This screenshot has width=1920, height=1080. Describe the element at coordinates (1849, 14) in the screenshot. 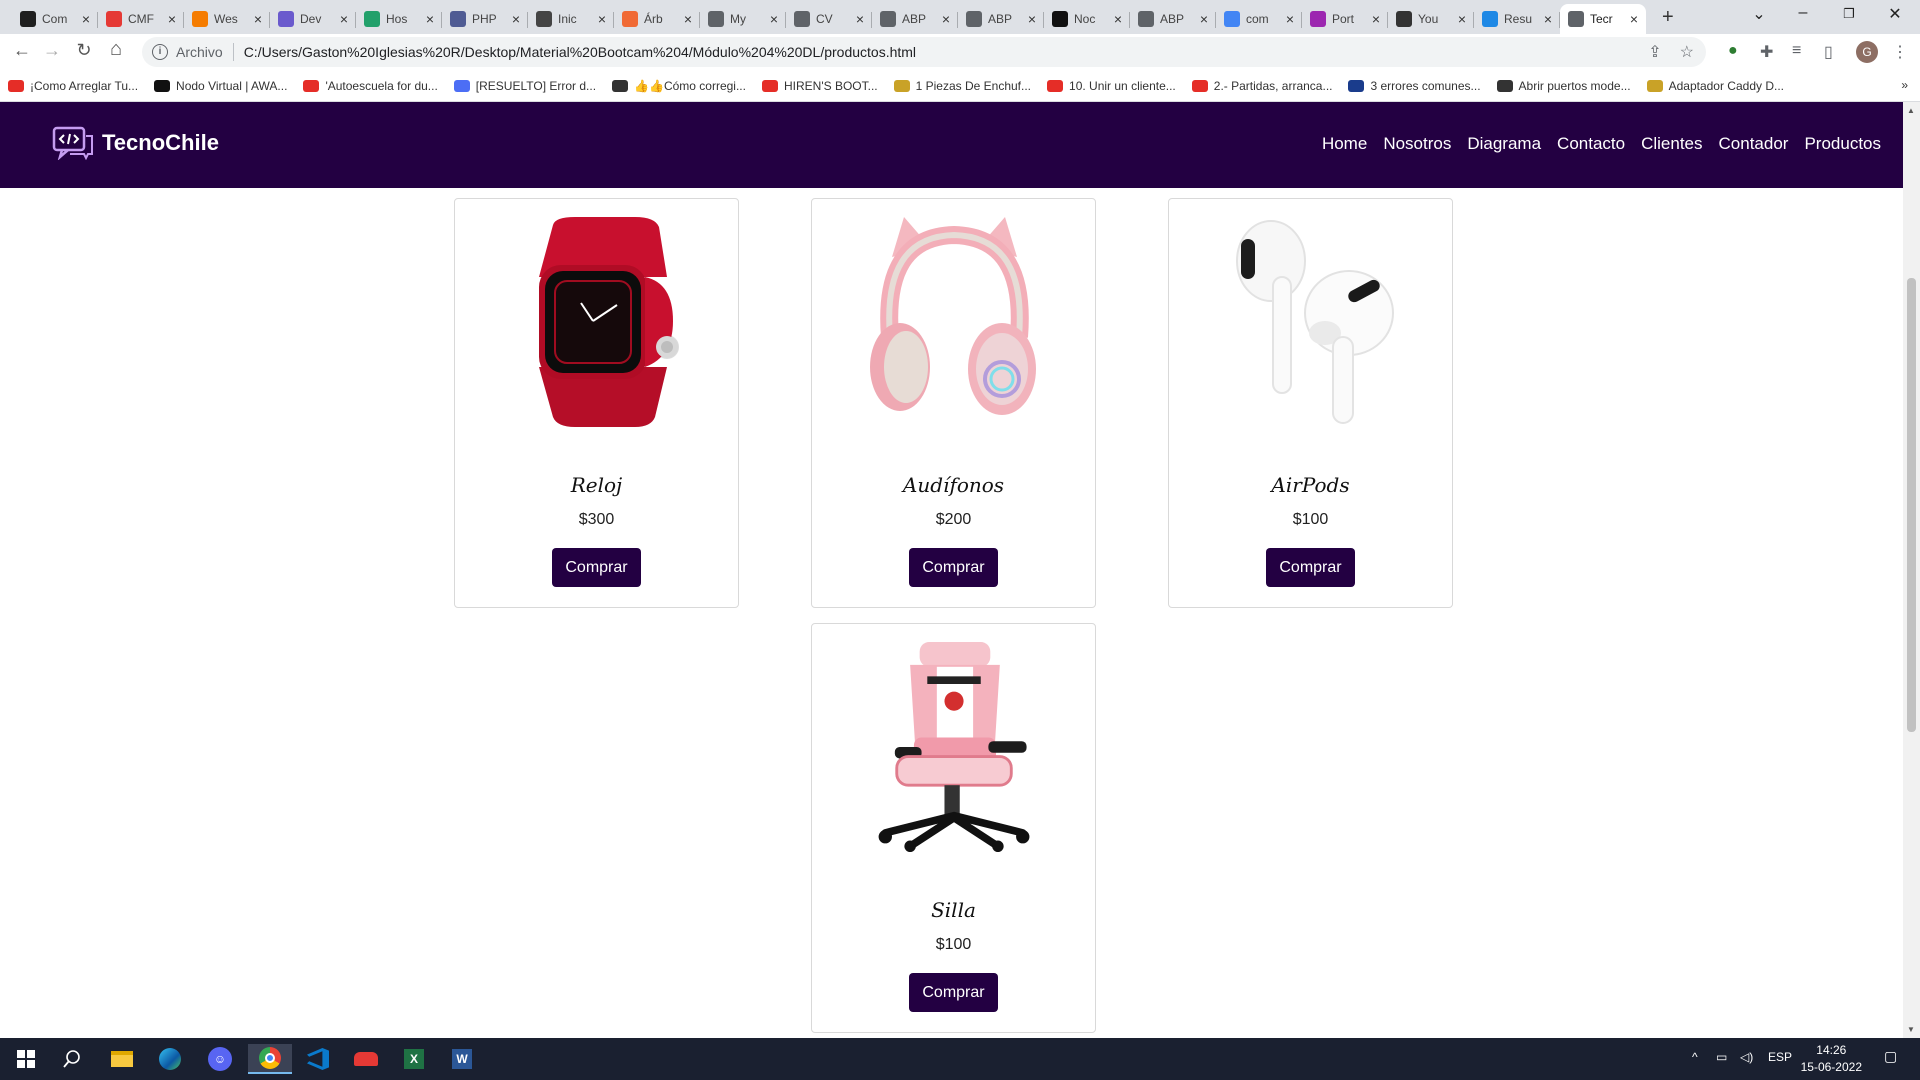

I see `maximize-button: ❐` at that location.